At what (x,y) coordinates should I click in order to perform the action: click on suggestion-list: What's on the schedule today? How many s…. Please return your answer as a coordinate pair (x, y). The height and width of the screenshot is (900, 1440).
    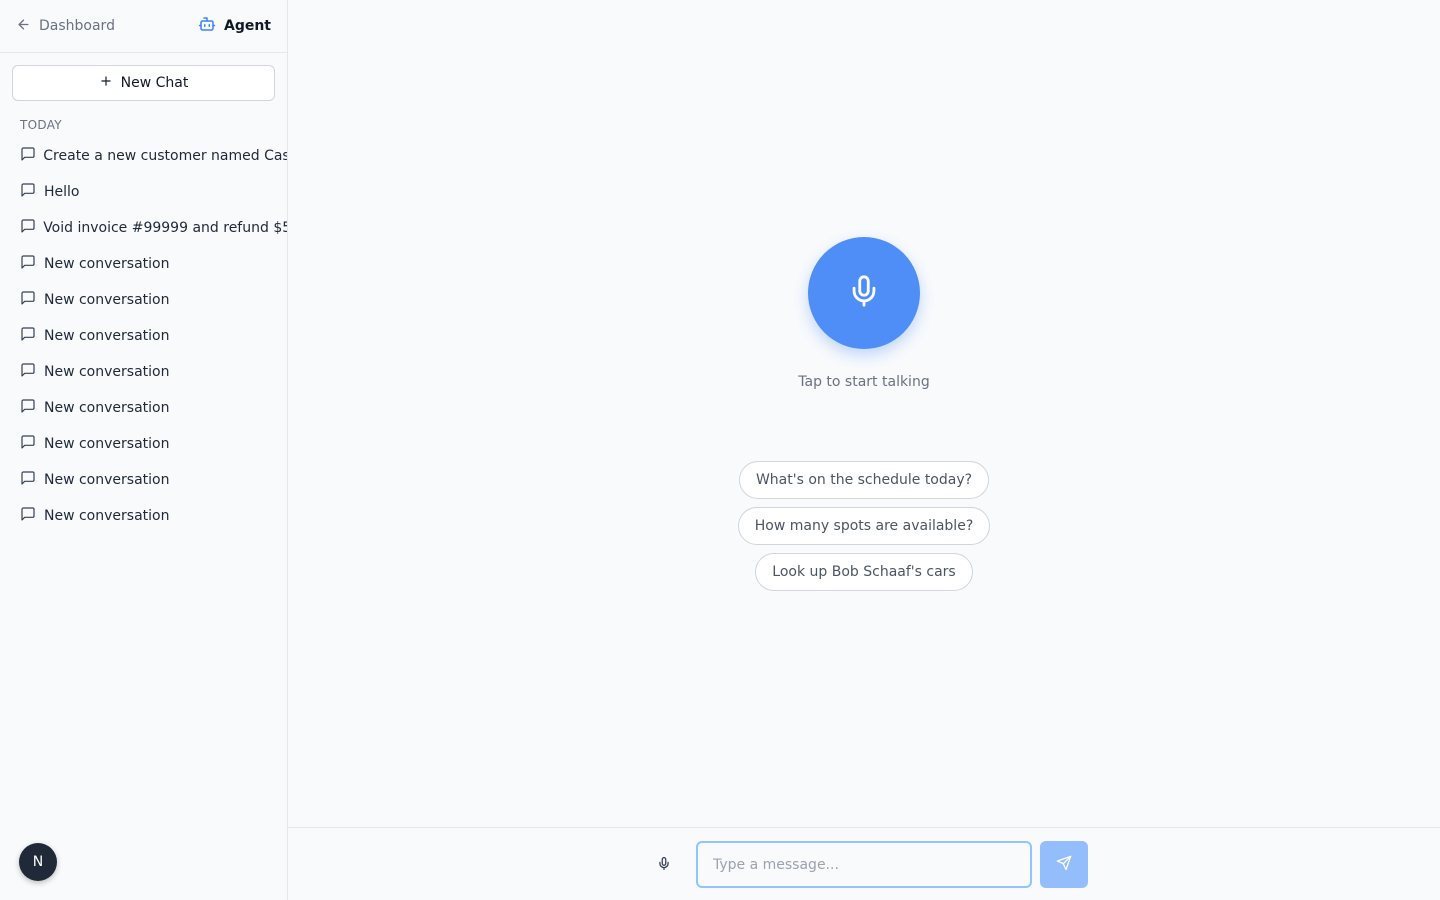
    Looking at the image, I should click on (864, 526).